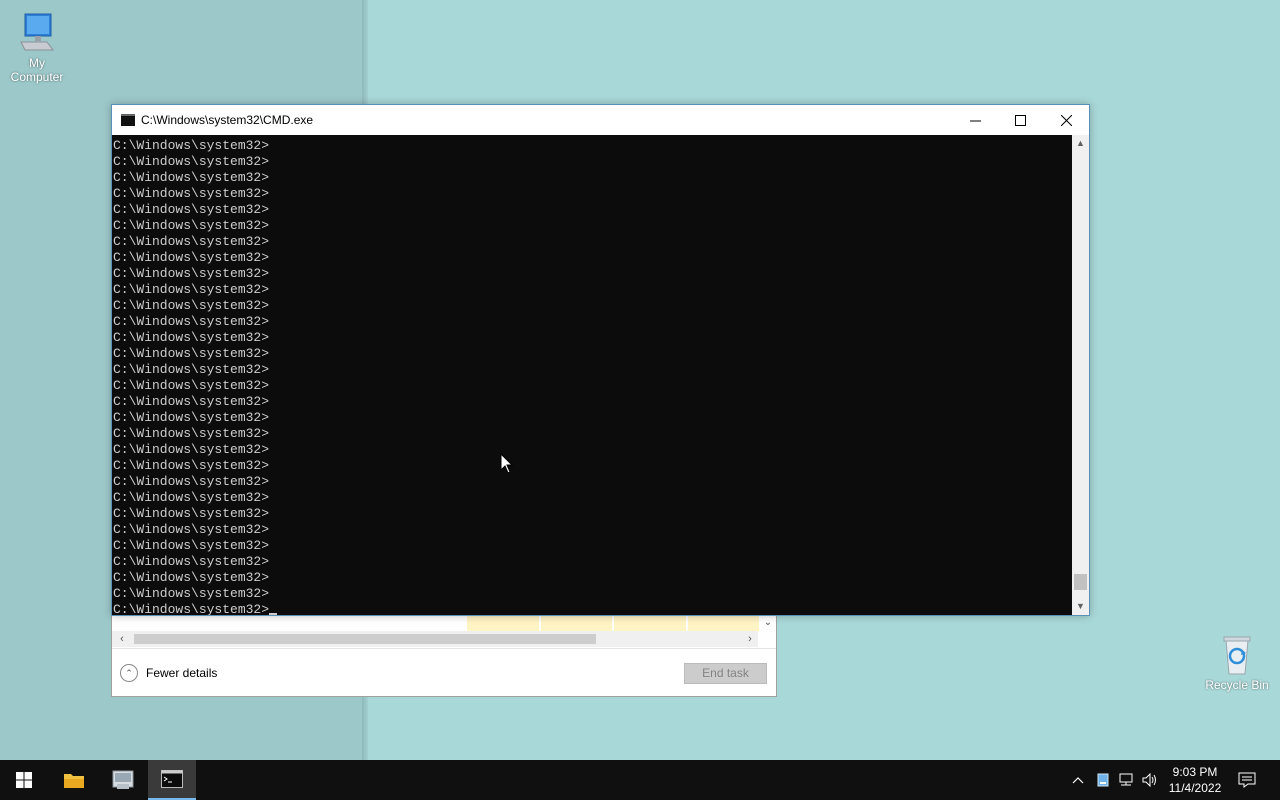 This screenshot has height=800, width=1280. What do you see at coordinates (227, 120) in the screenshot?
I see `window-title: C:\Windows\system32\CMD.exe` at bounding box center [227, 120].